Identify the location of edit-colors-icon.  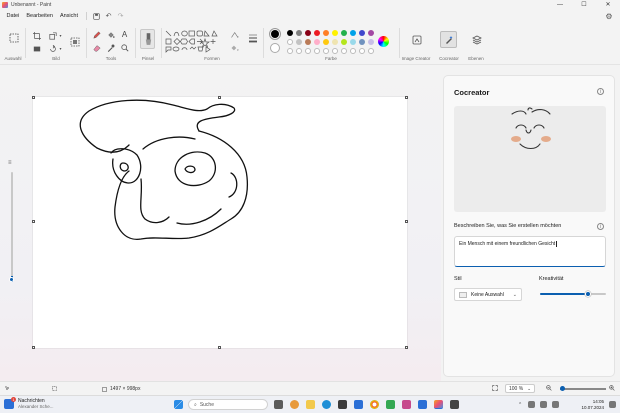
(383, 41).